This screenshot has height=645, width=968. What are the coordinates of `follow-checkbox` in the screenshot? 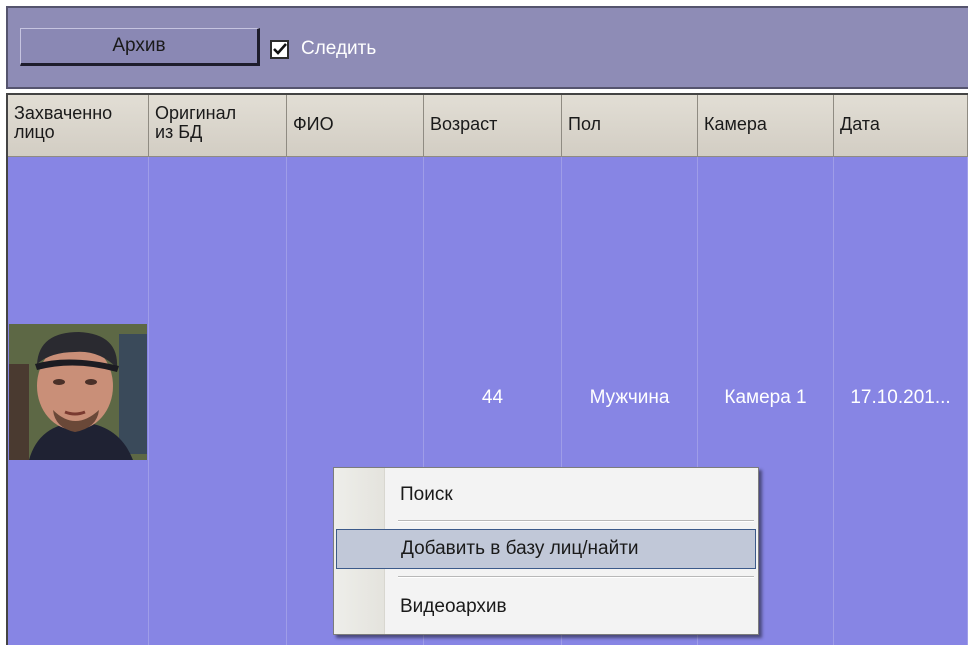 It's located at (279, 49).